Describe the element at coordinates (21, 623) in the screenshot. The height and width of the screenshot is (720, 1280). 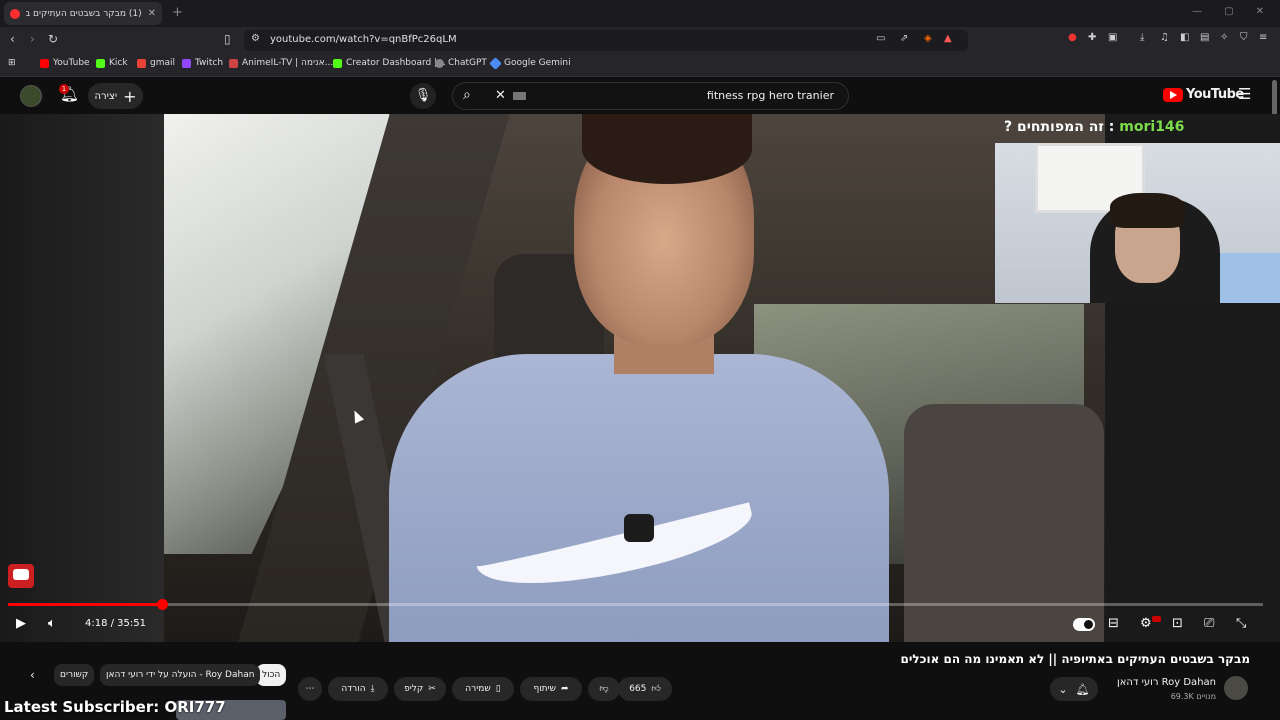
I see `play-icon: ▶` at that location.